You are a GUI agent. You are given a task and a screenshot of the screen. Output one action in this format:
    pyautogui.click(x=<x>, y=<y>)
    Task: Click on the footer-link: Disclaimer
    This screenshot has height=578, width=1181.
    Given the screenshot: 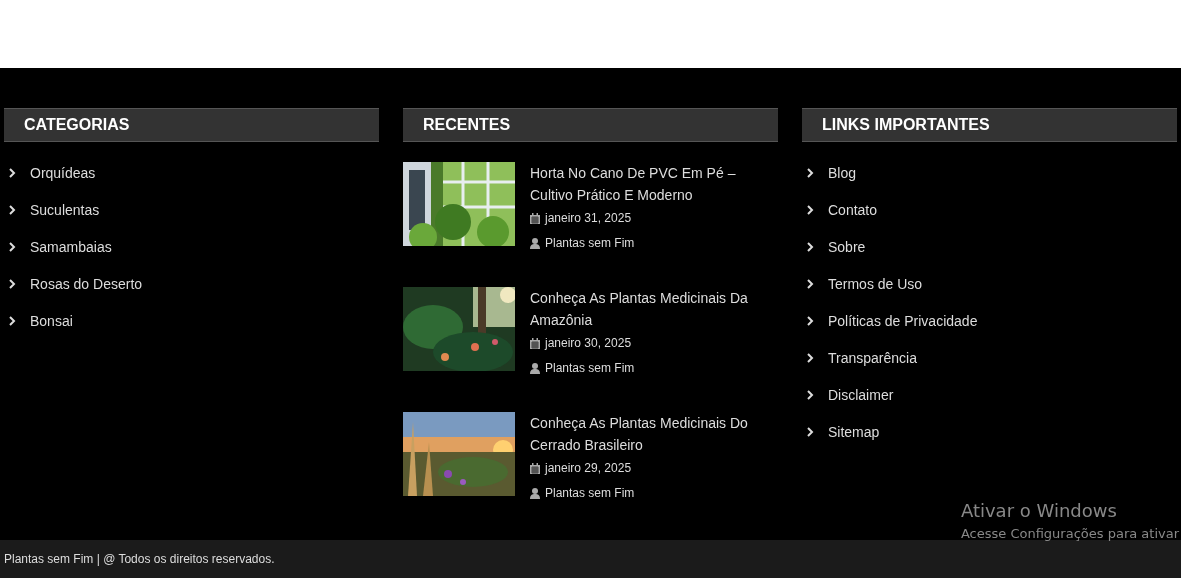 What is the action you would take?
    pyautogui.click(x=861, y=395)
    